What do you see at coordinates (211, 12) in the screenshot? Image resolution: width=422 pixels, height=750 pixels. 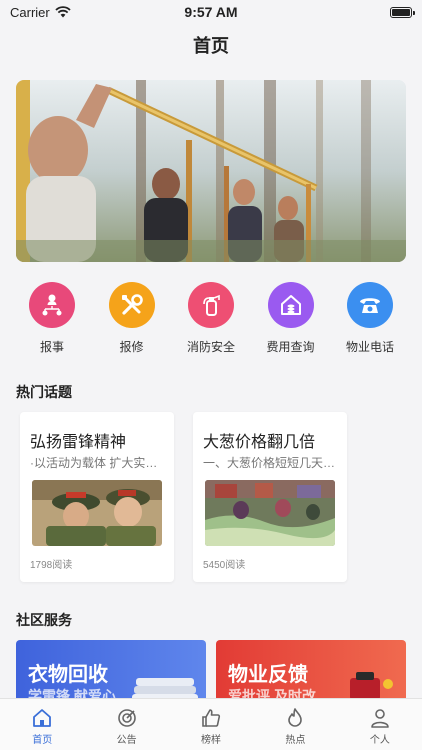 I see `status-bar: Carrier 9:57 AM` at bounding box center [211, 12].